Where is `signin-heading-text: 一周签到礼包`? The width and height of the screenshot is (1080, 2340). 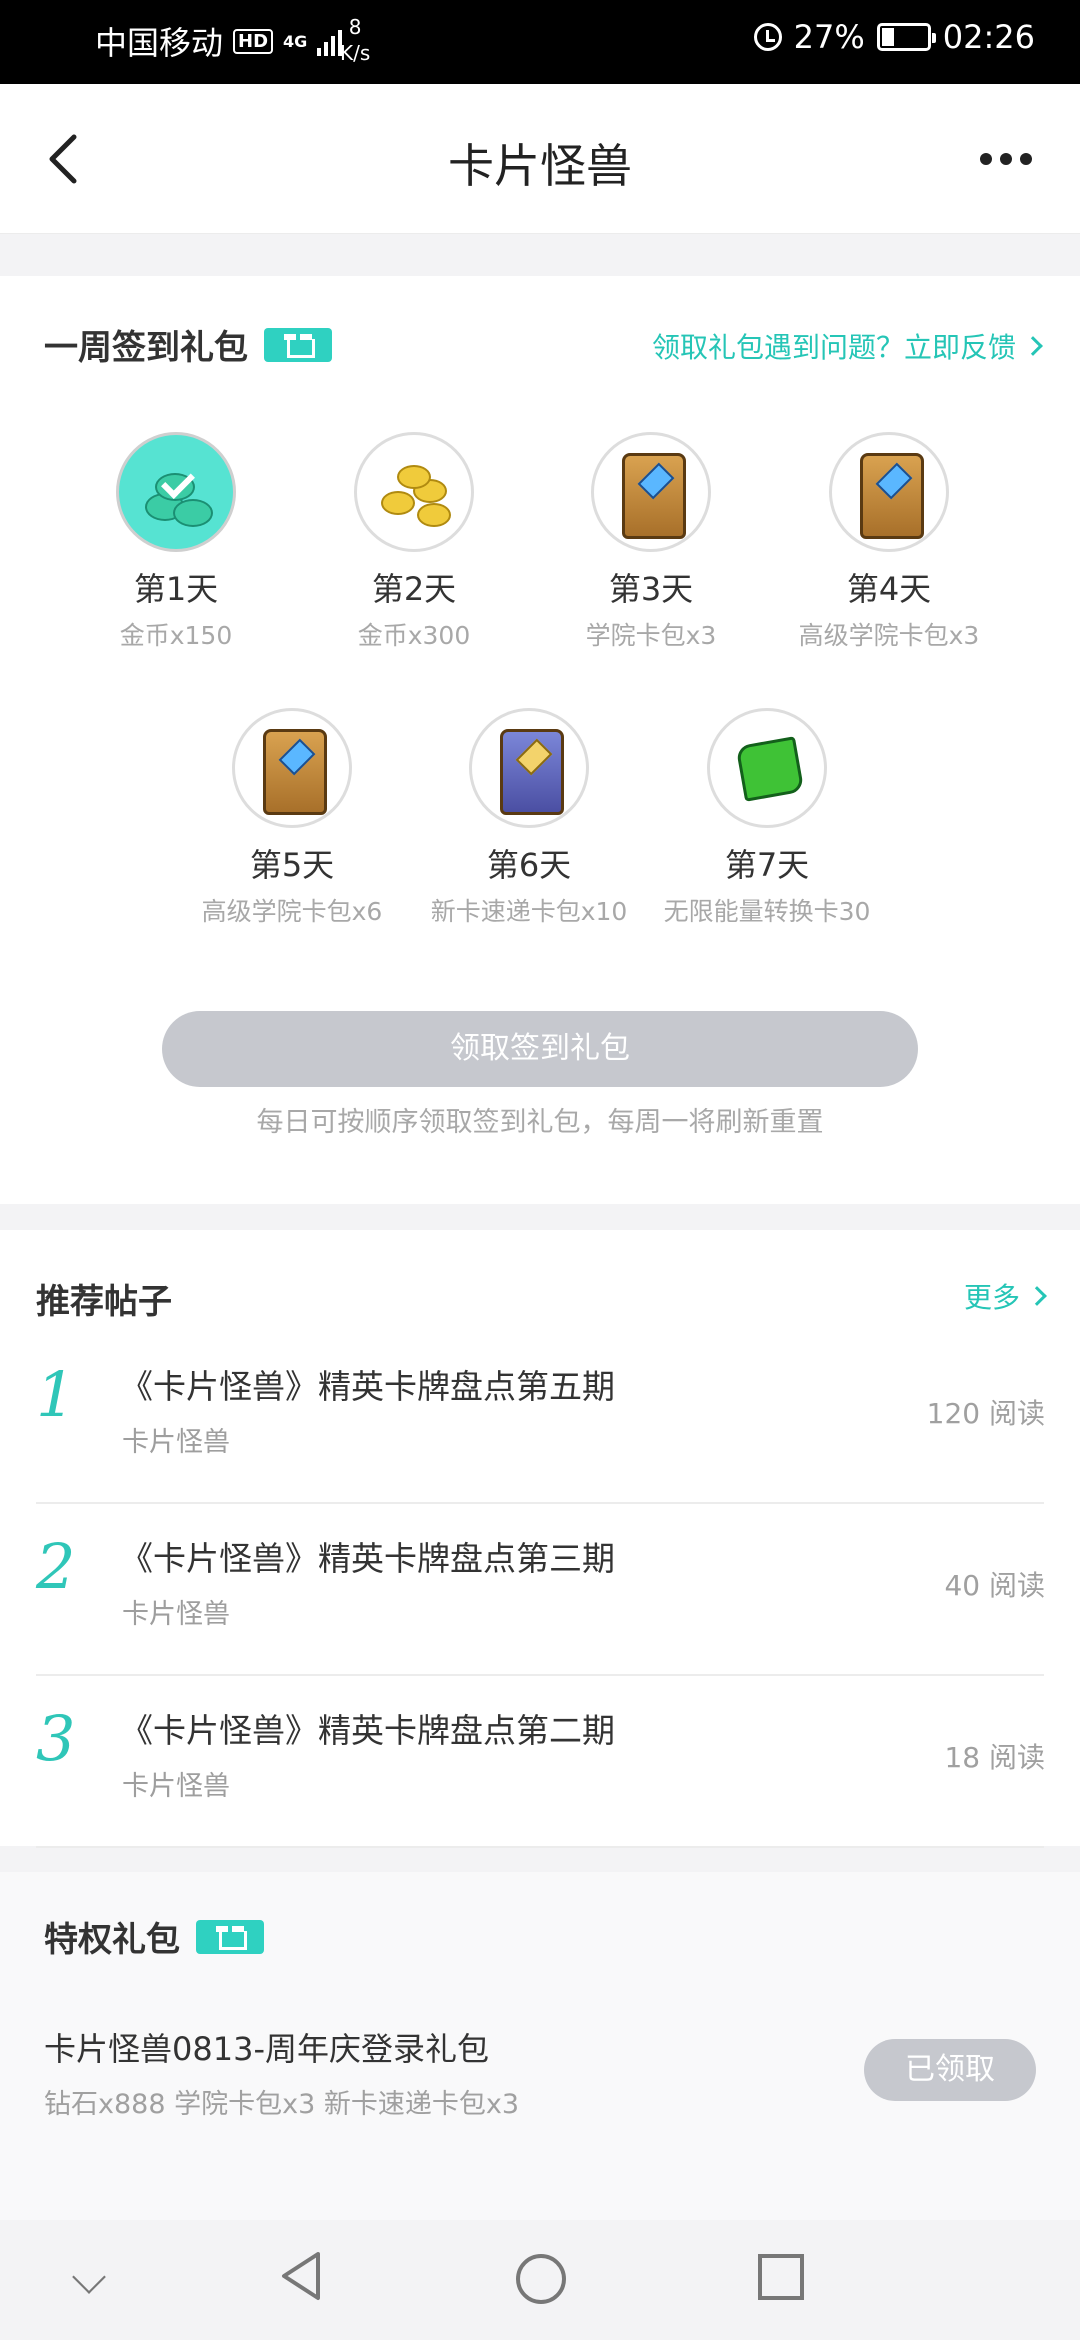 signin-heading-text: 一周签到礼包 is located at coordinates (146, 348).